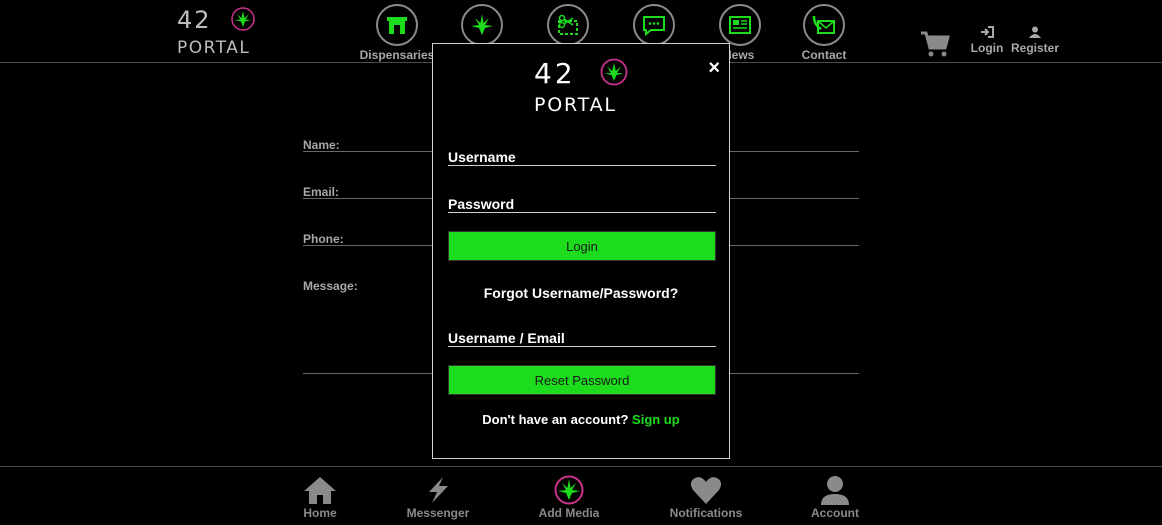  What do you see at coordinates (706, 490) in the screenshot?
I see `heart-icon` at bounding box center [706, 490].